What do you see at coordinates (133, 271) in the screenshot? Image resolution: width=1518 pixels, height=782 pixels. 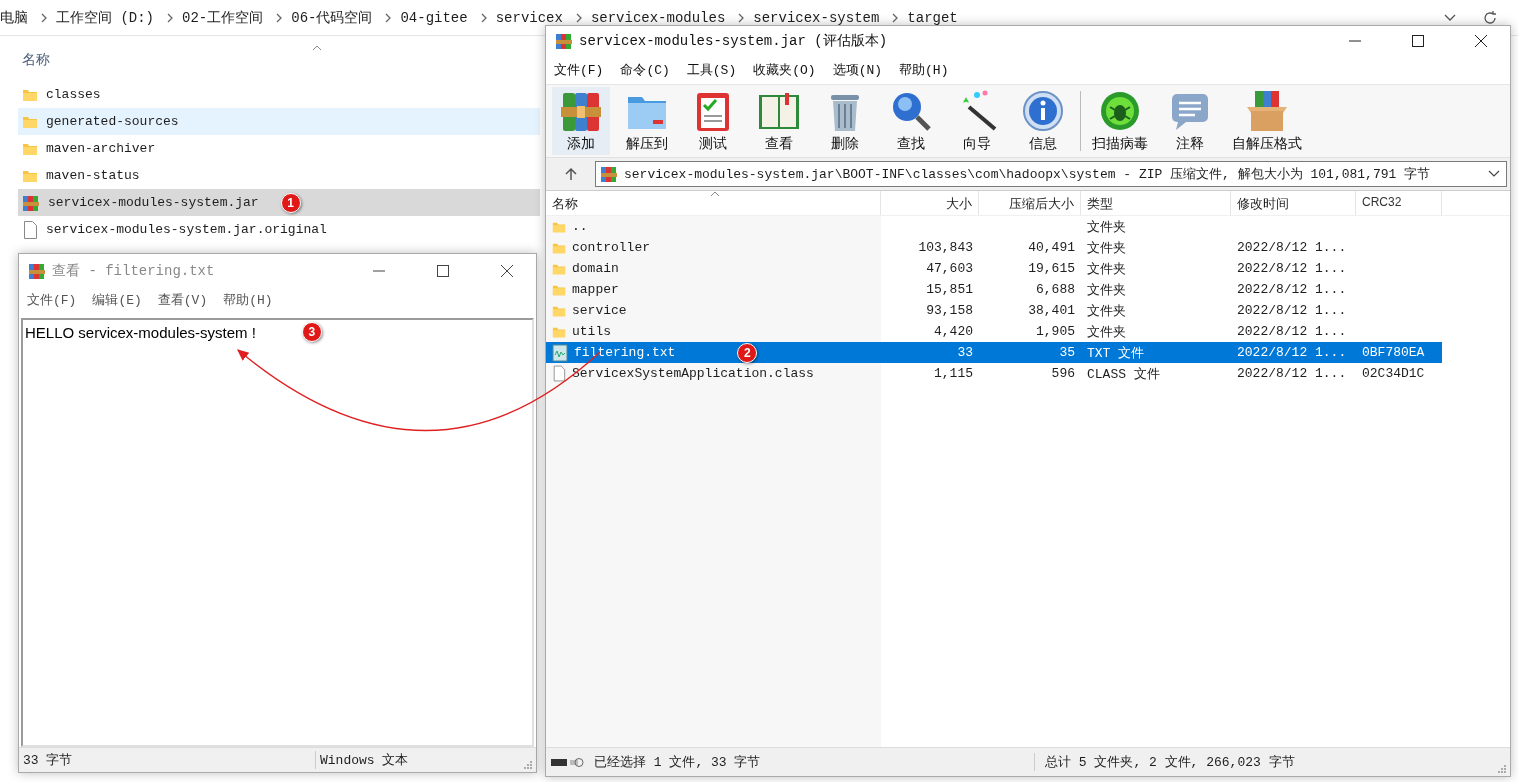 I see `window-title: 查看 - filtering.txt` at bounding box center [133, 271].